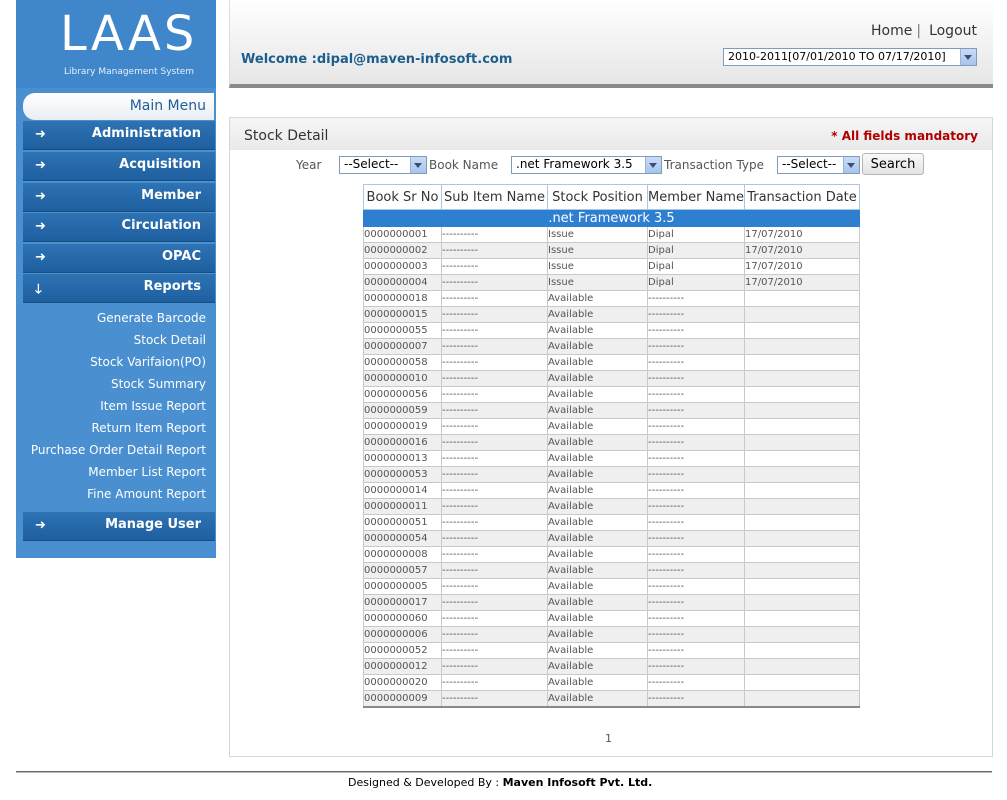 The width and height of the screenshot is (1007, 800). What do you see at coordinates (402, 474) in the screenshot?
I see `cell-book-sr-no: 0000000053` at bounding box center [402, 474].